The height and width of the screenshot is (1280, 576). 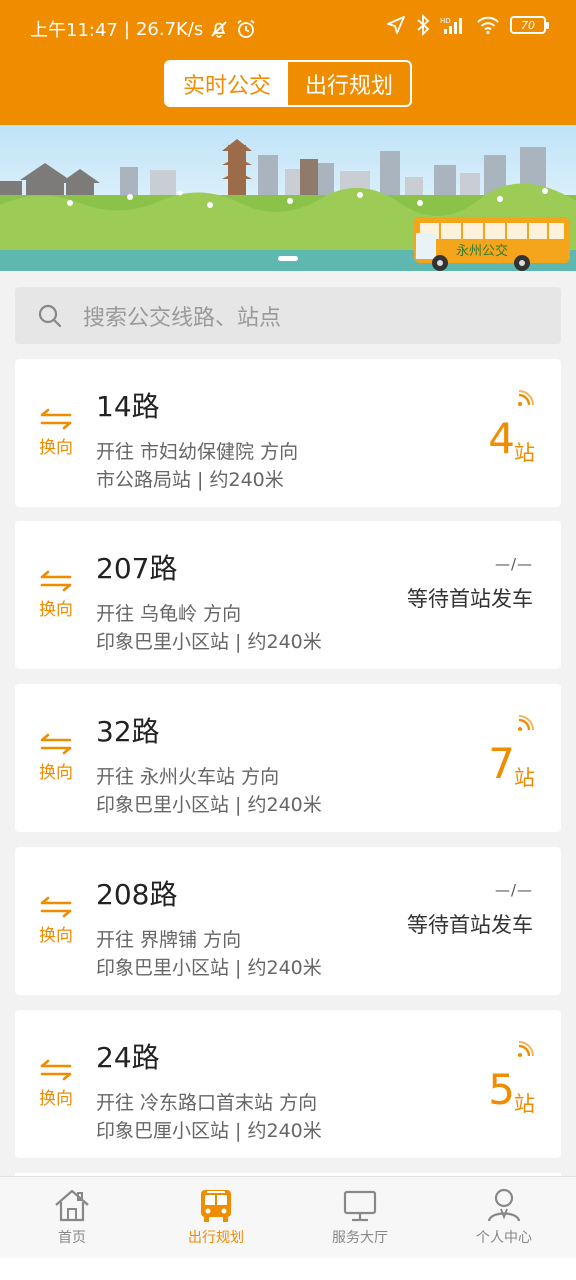 What do you see at coordinates (137, 894) in the screenshot?
I see `route-name: 208路` at bounding box center [137, 894].